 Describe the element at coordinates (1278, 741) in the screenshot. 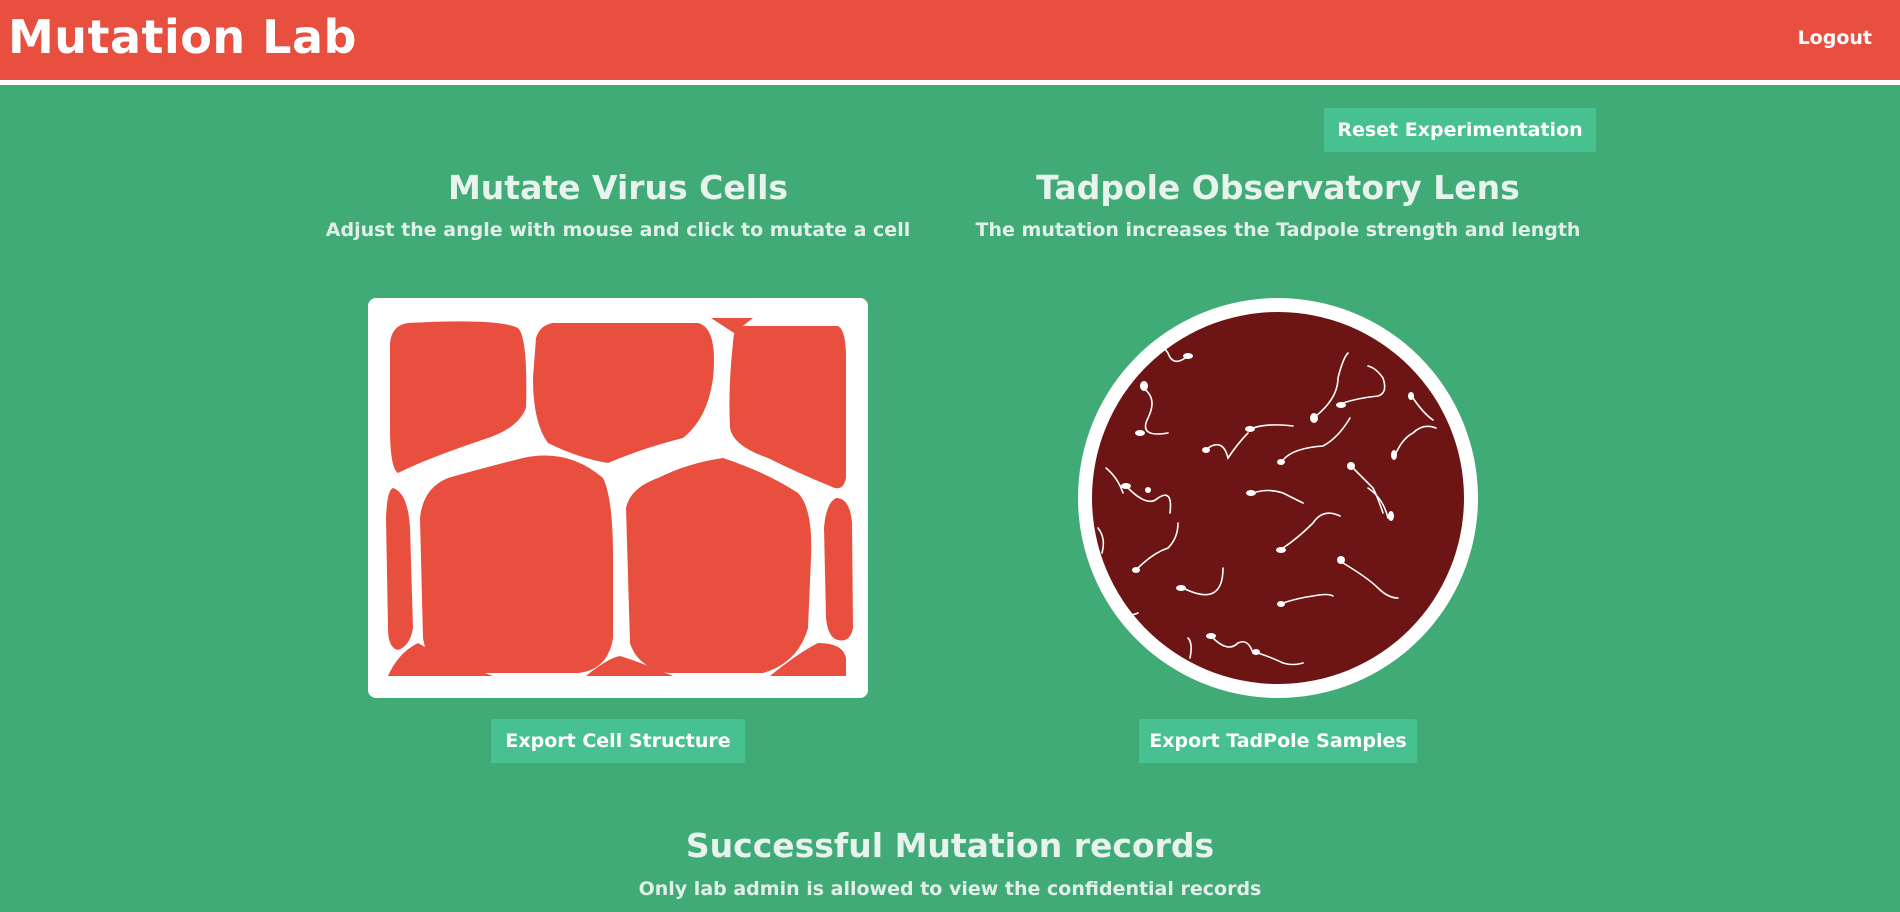

I see `export-tadpole-samples-button: Export TadPole Samples` at that location.